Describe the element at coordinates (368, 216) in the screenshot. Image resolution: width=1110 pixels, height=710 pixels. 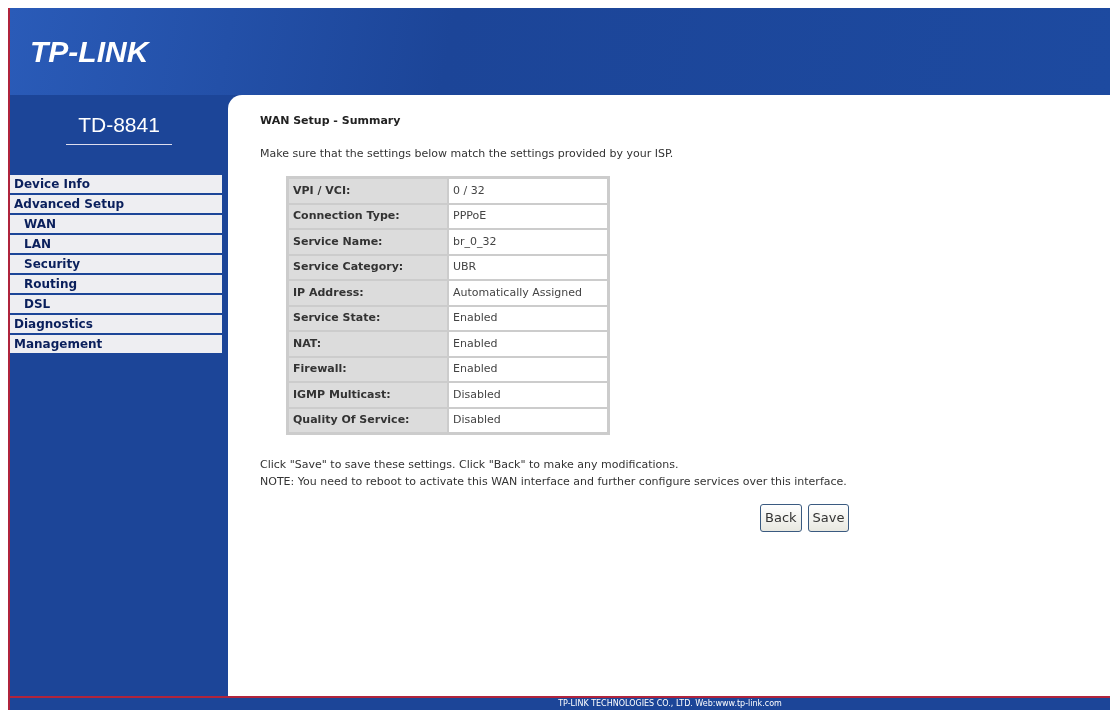
I see `field-label: Connection Type:` at that location.